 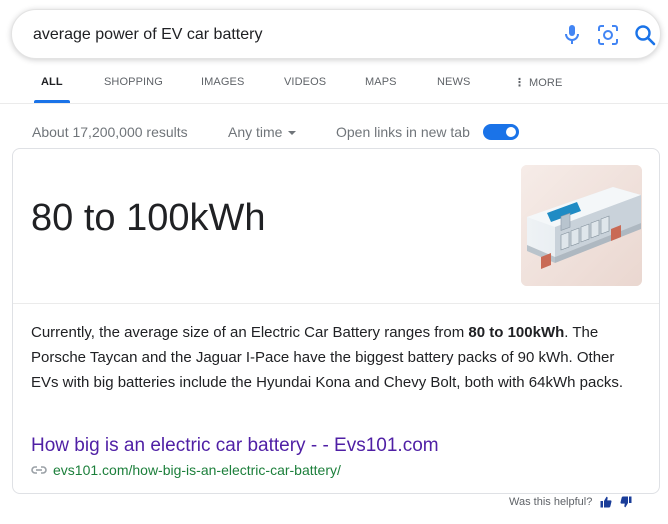 What do you see at coordinates (453, 82) in the screenshot?
I see `tab-news: NEWS` at bounding box center [453, 82].